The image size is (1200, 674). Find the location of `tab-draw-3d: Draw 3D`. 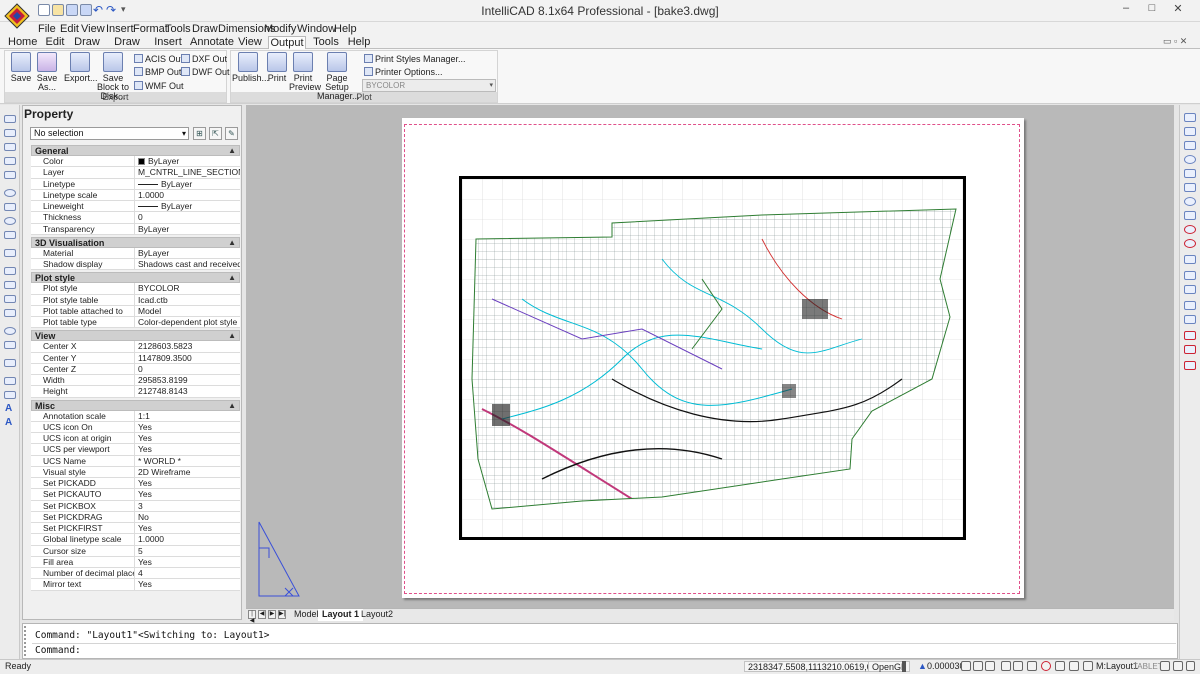

tab-draw-3d: Draw 3D is located at coordinates (127, 48).